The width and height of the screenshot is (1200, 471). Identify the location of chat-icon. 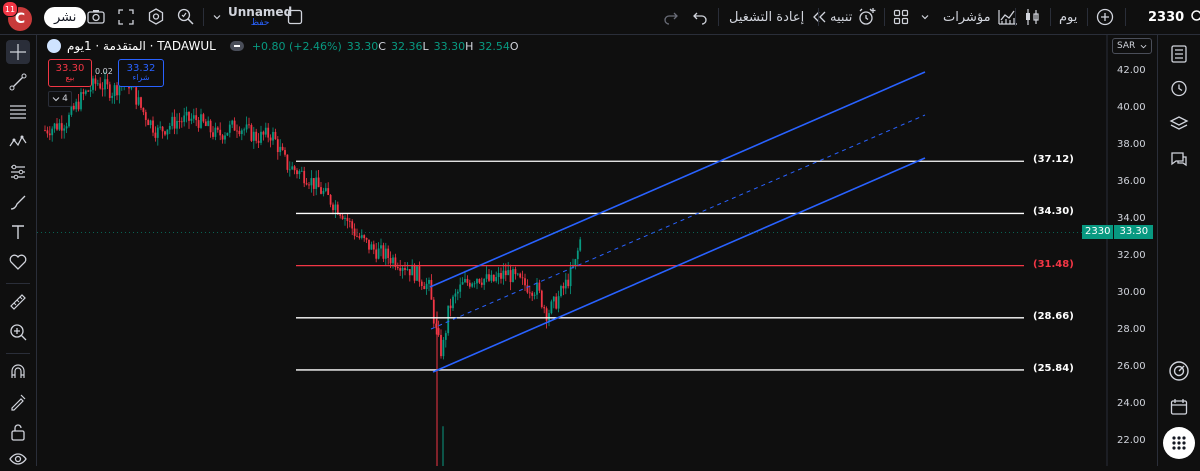
(1179, 160).